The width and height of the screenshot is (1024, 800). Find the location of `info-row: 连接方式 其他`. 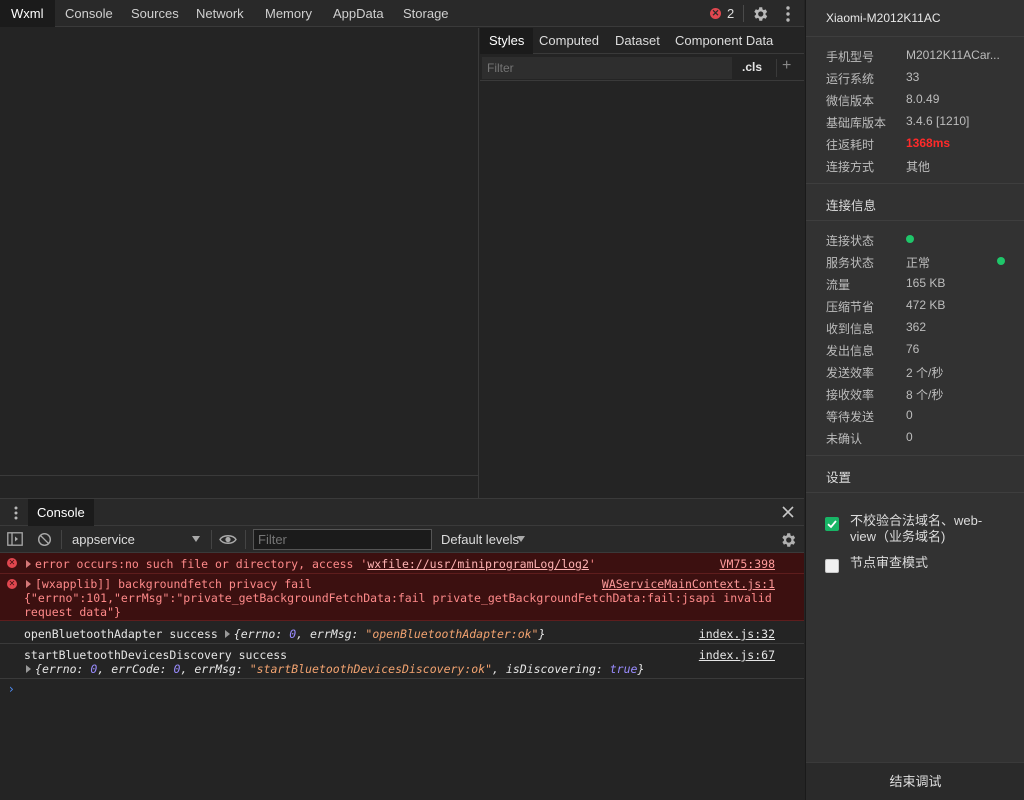

info-row: 连接方式 其他 is located at coordinates (921, 169).